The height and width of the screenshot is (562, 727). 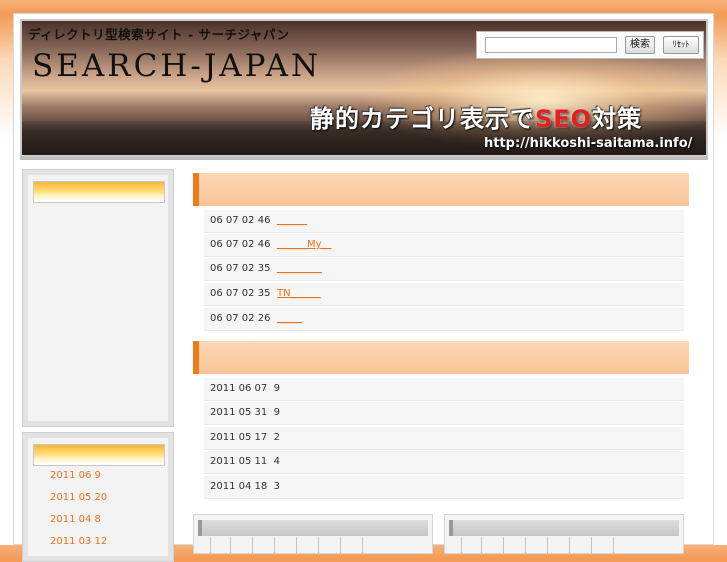 I want to click on entry-link: TN______, so click(x=299, y=294).